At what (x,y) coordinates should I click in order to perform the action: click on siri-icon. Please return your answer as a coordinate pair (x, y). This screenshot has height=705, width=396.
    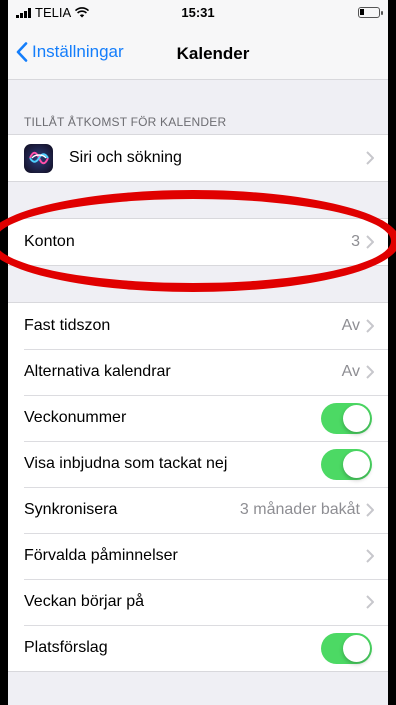
    Looking at the image, I should click on (38, 158).